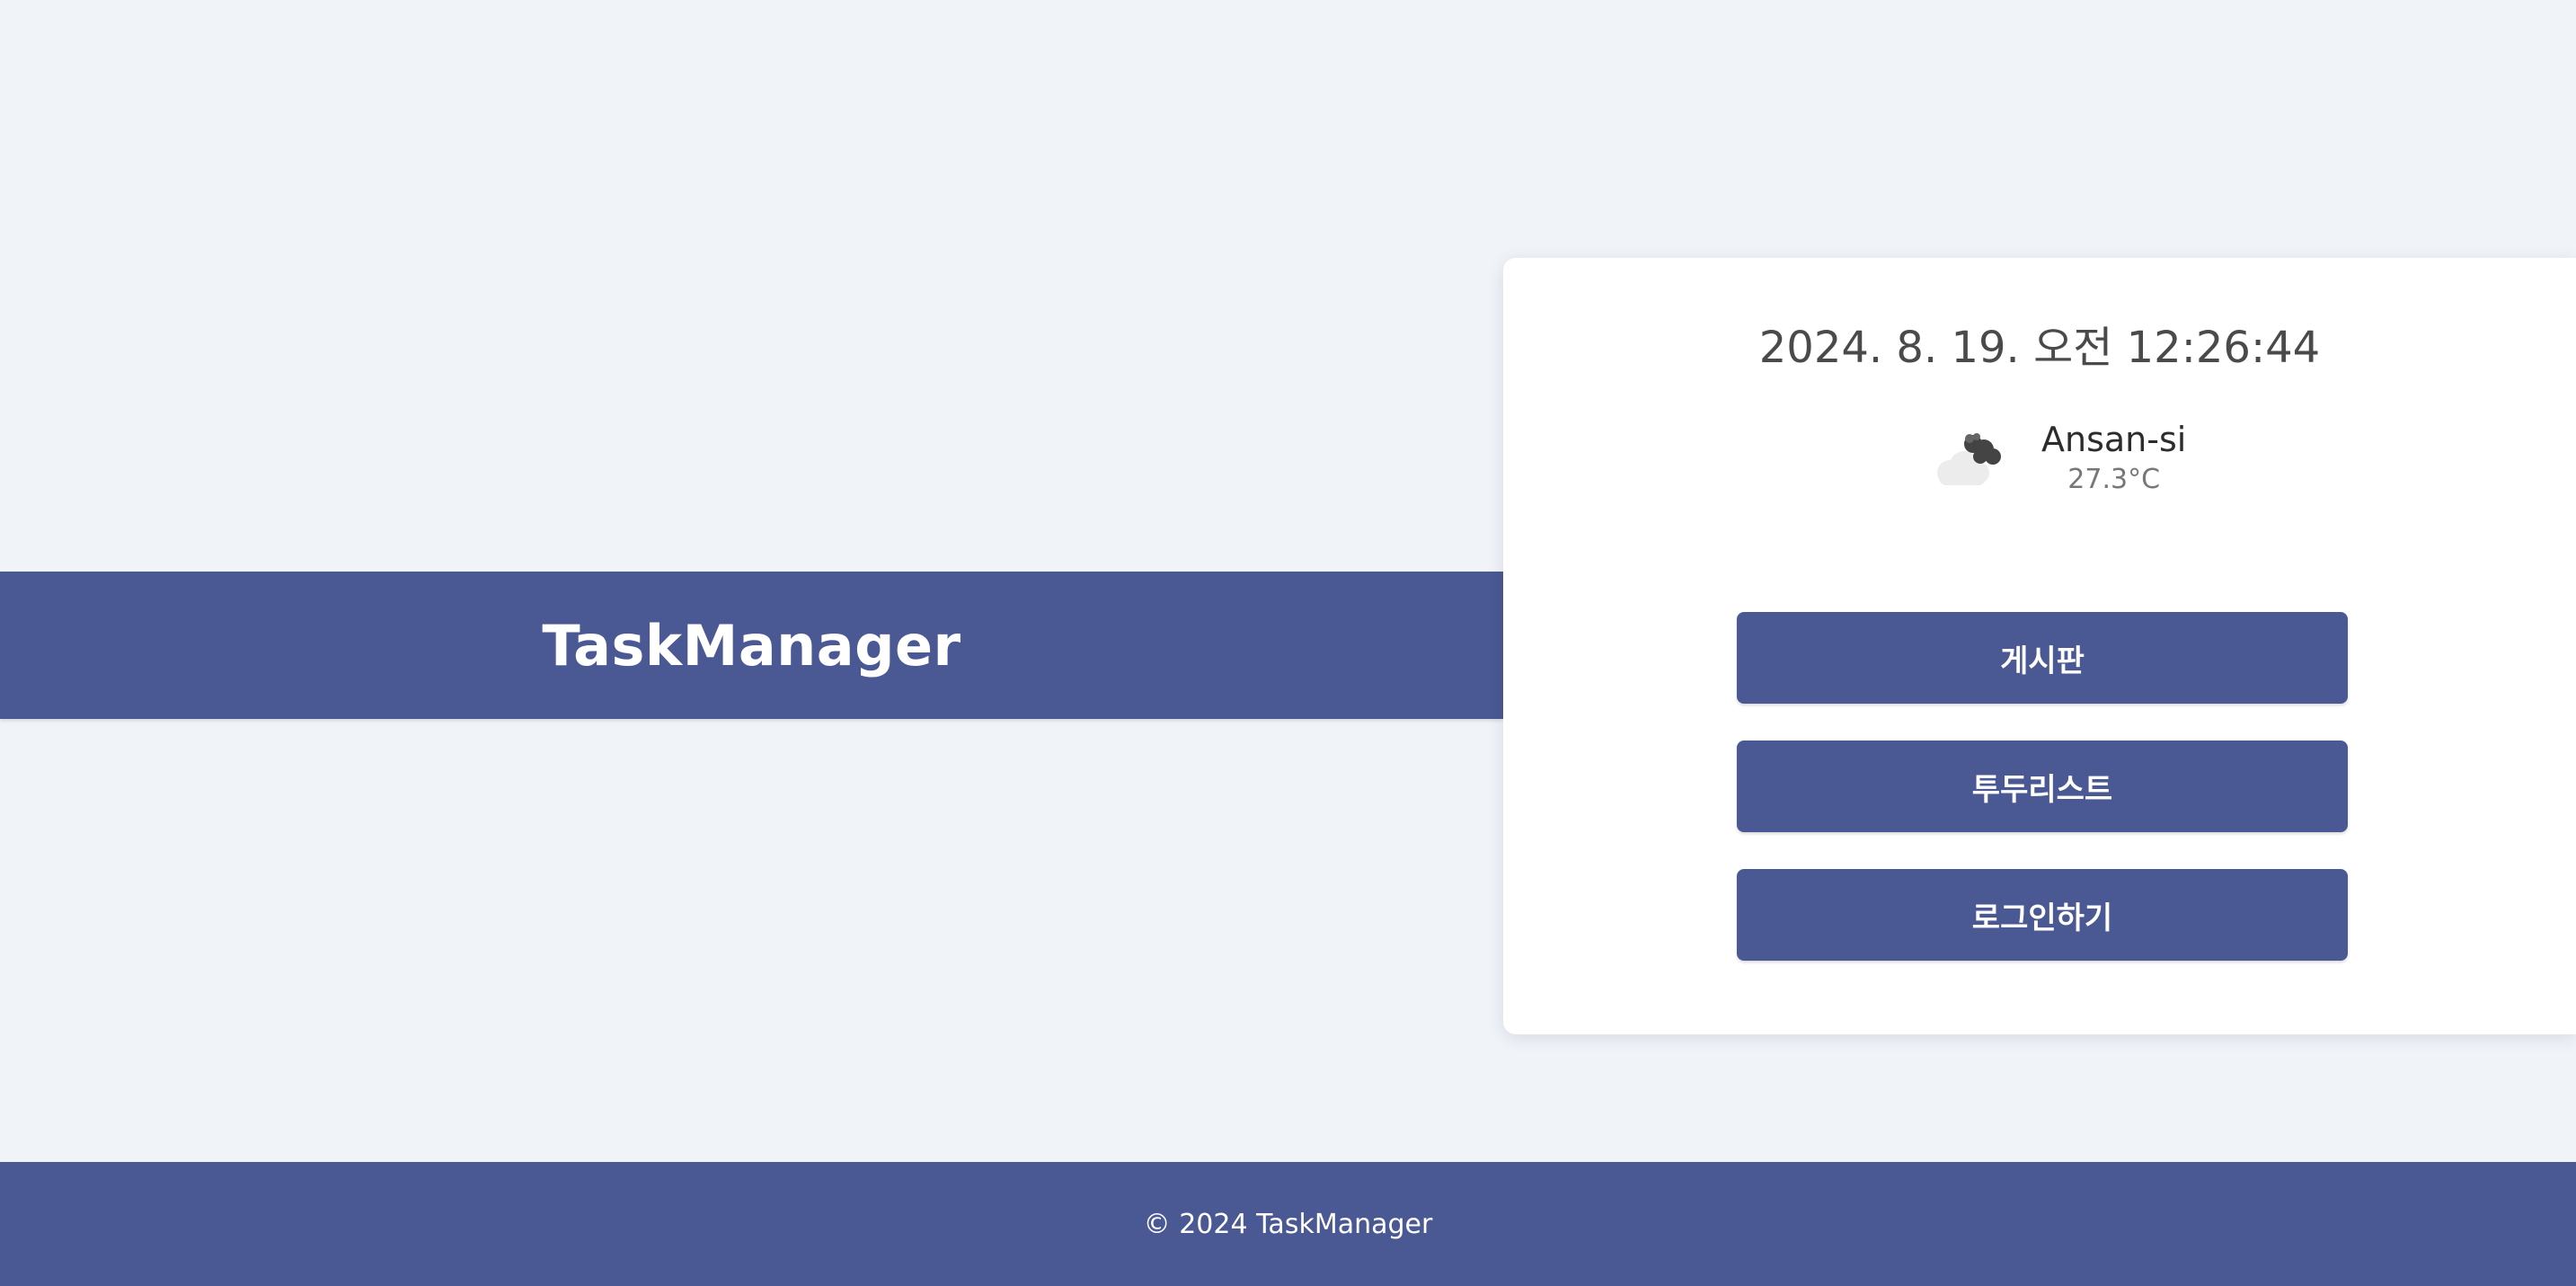 The height and width of the screenshot is (1286, 2576). Describe the element at coordinates (2039, 348) in the screenshot. I see `current-datetime: 2024. 8. 19. 오전 12:26:44` at that location.